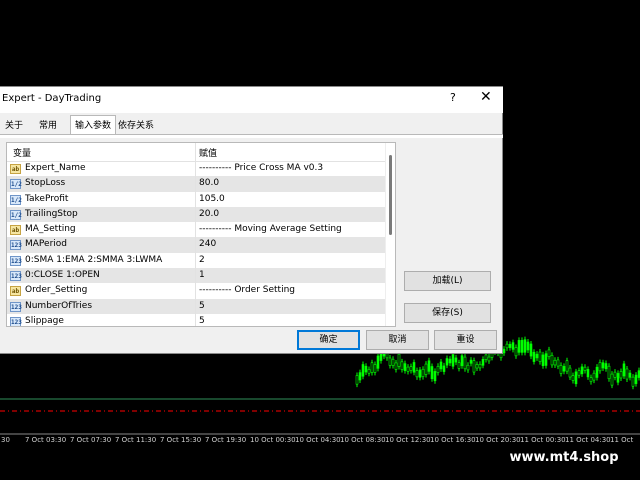 The height and width of the screenshot is (480, 640). Describe the element at coordinates (318, 440) in the screenshot. I see `time-axis-label: 10 Oct 04:30` at that location.